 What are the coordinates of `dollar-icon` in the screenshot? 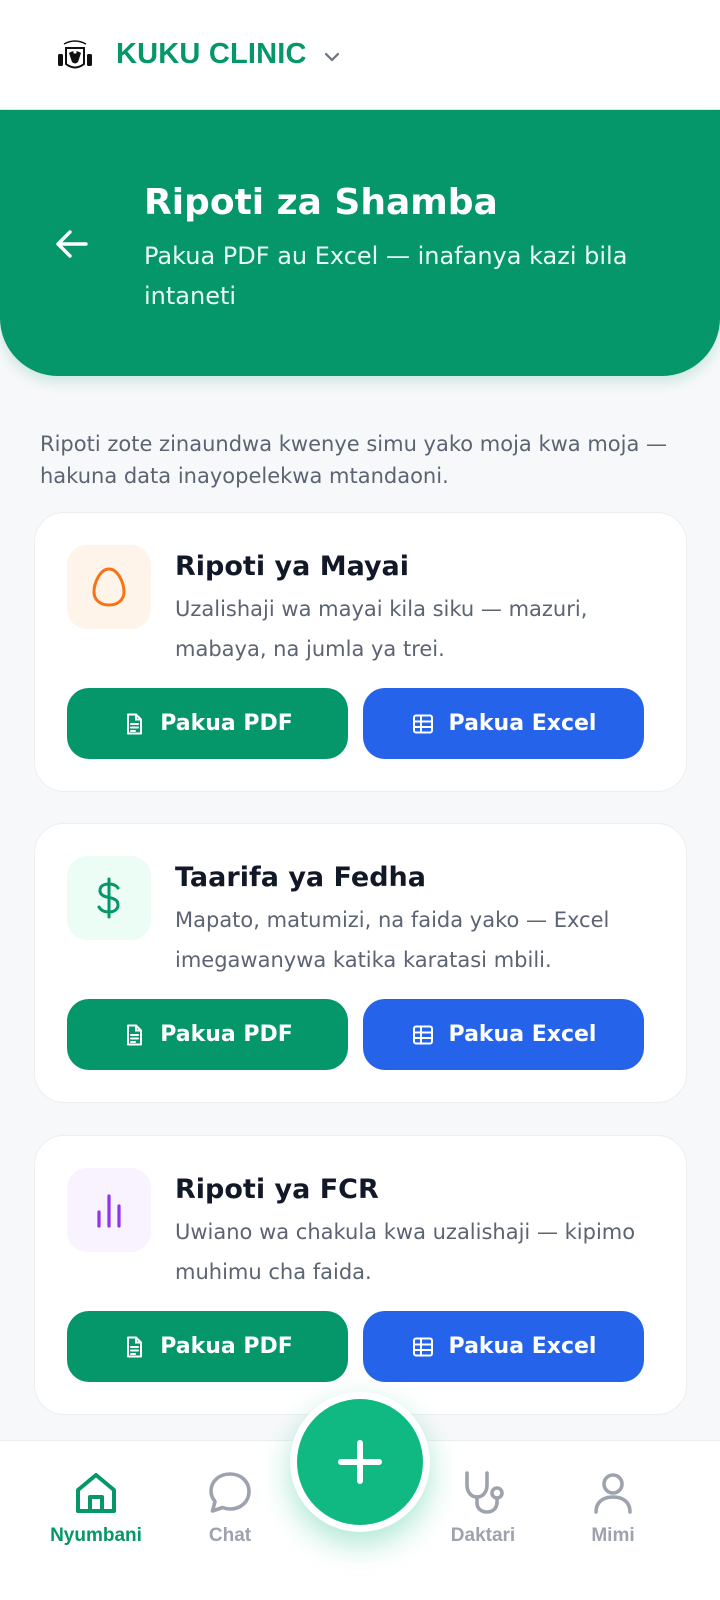 It's located at (108, 898).